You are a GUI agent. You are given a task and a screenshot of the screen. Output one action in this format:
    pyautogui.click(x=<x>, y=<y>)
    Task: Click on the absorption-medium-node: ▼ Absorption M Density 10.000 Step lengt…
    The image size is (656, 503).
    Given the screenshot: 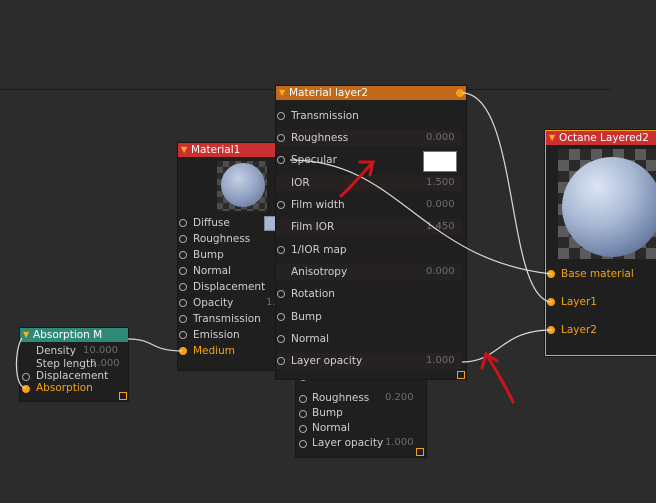 What is the action you would take?
    pyautogui.click(x=74, y=364)
    